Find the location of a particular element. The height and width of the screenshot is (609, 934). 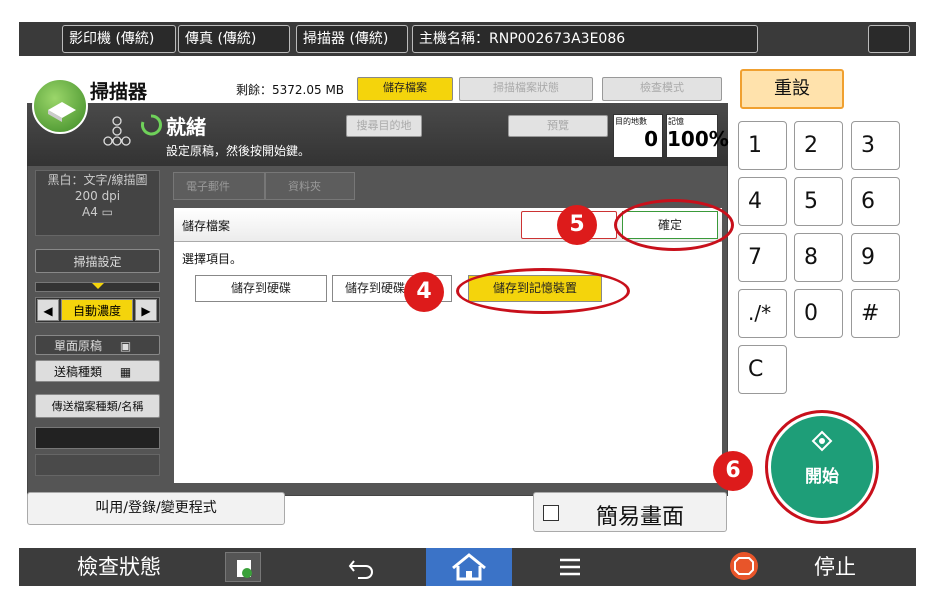

document-icon: ▣ is located at coordinates (125, 346).